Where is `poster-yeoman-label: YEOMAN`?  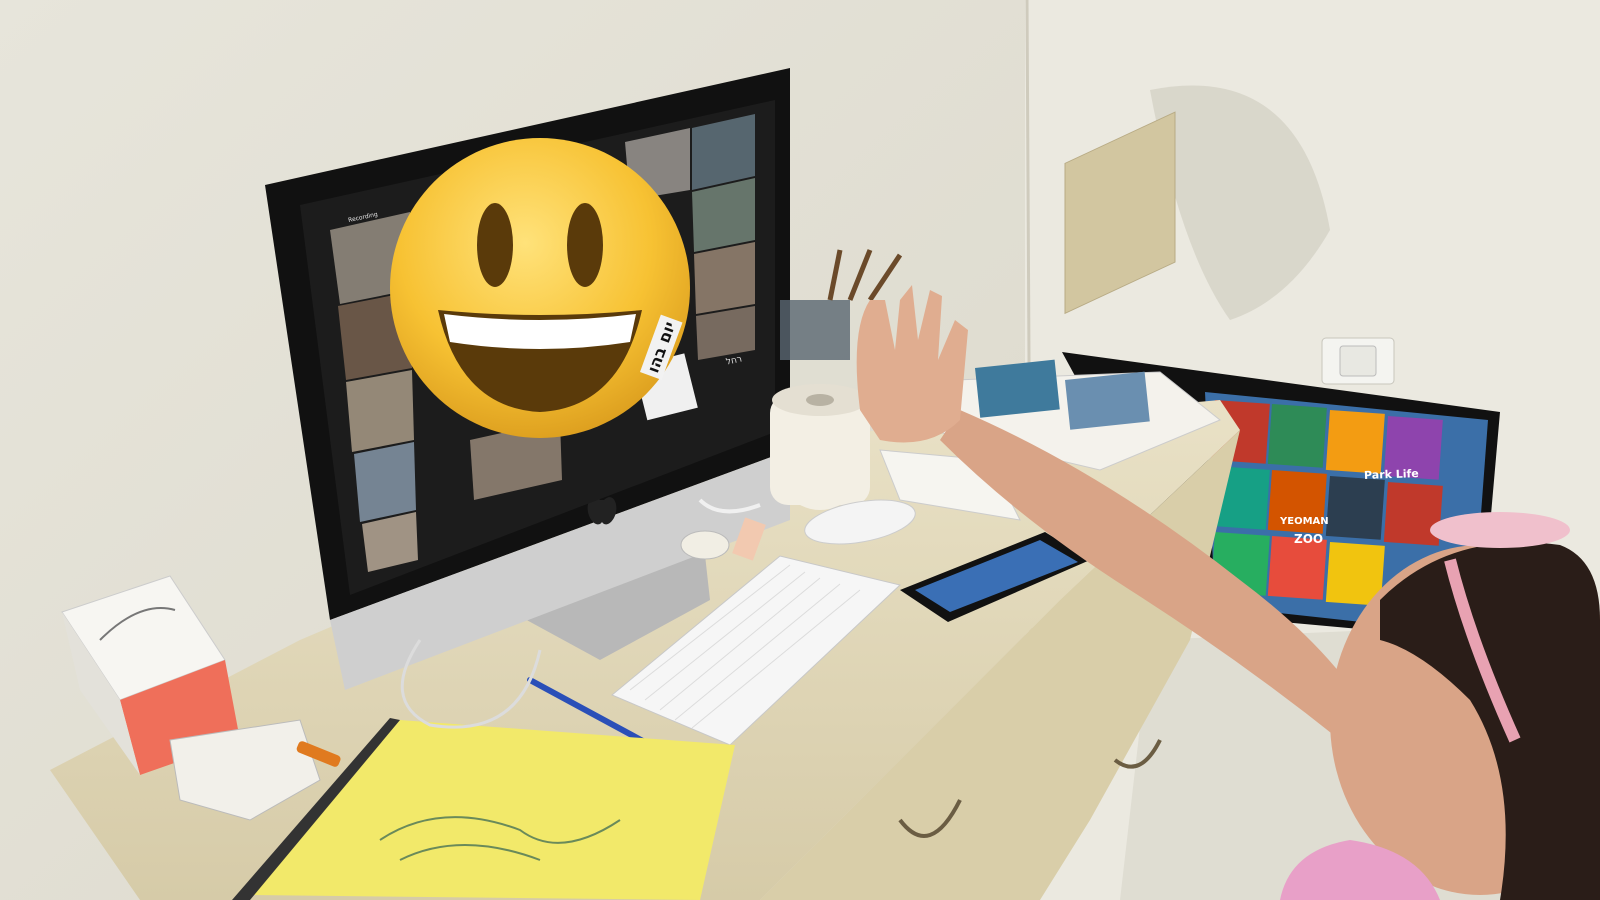
poster-yeoman-label: YEOMAN is located at coordinates (1304, 521).